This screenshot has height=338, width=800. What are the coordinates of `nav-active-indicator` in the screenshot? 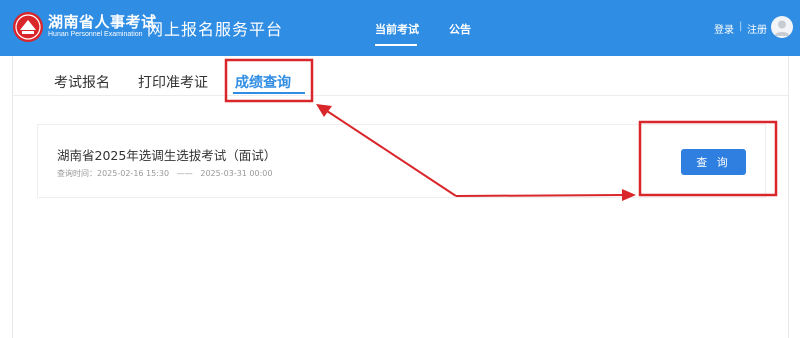 It's located at (396, 45).